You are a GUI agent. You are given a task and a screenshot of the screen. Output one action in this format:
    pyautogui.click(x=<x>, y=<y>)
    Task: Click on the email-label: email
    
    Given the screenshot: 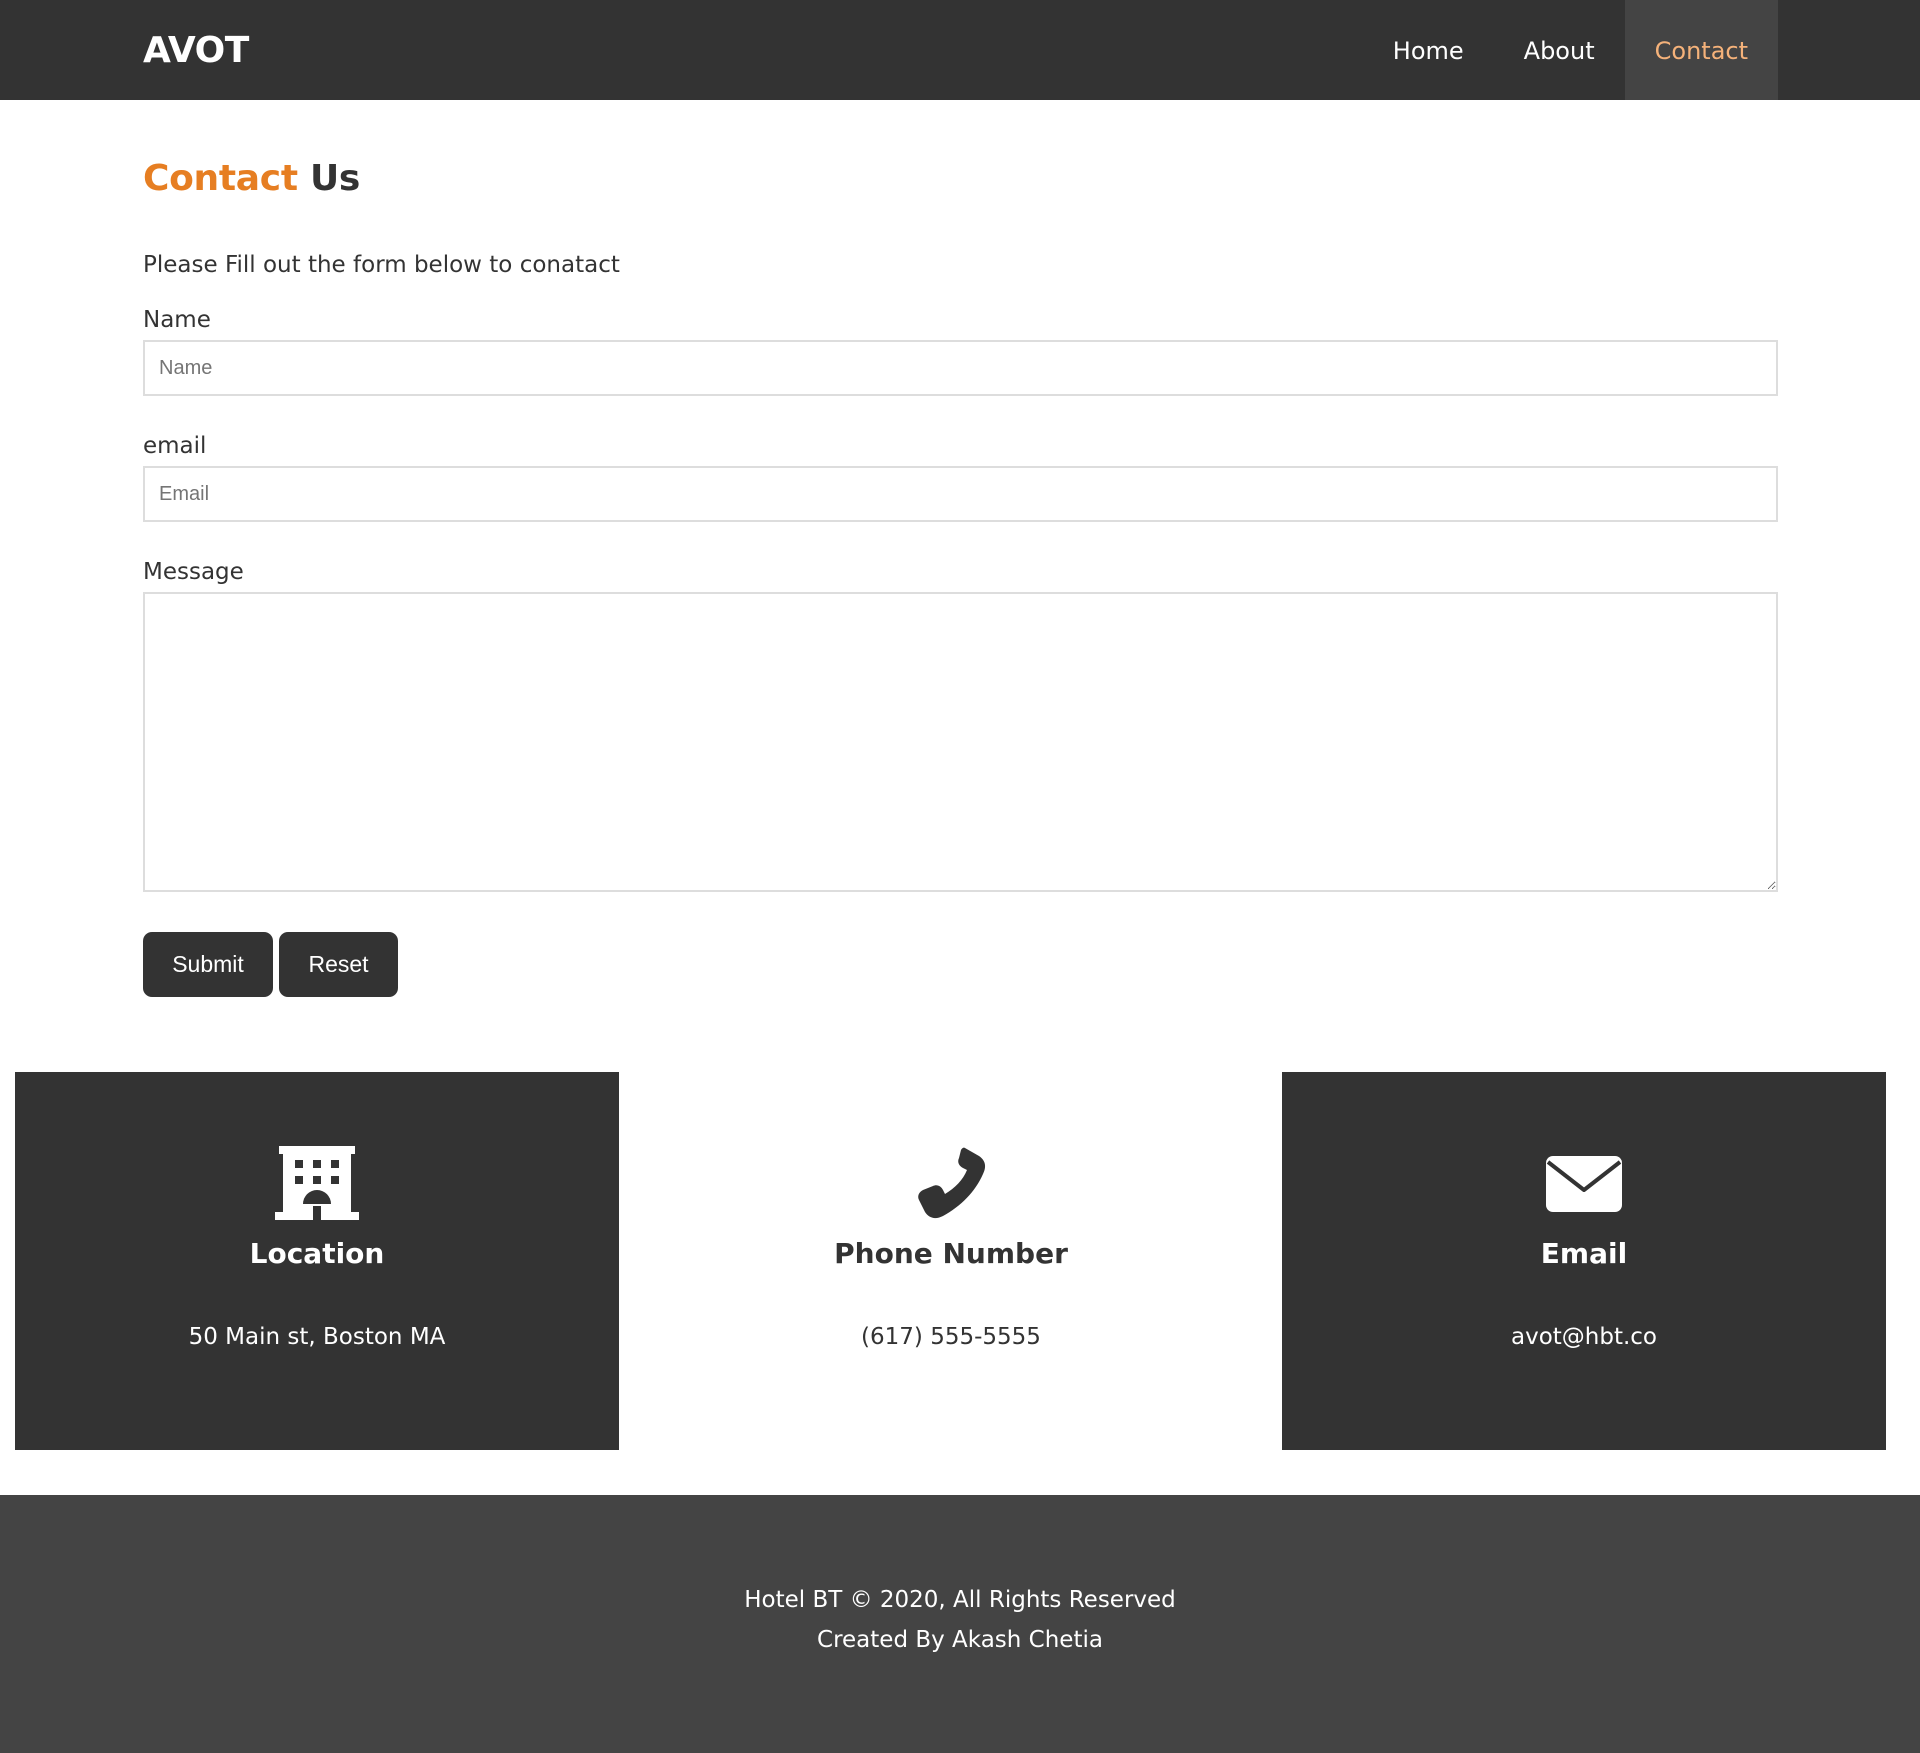 What is the action you would take?
    pyautogui.click(x=175, y=446)
    